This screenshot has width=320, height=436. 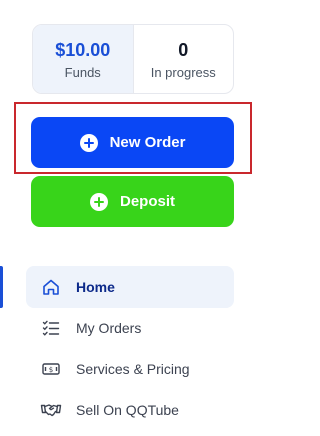 I want to click on deposit-label: Deposit, so click(x=147, y=201).